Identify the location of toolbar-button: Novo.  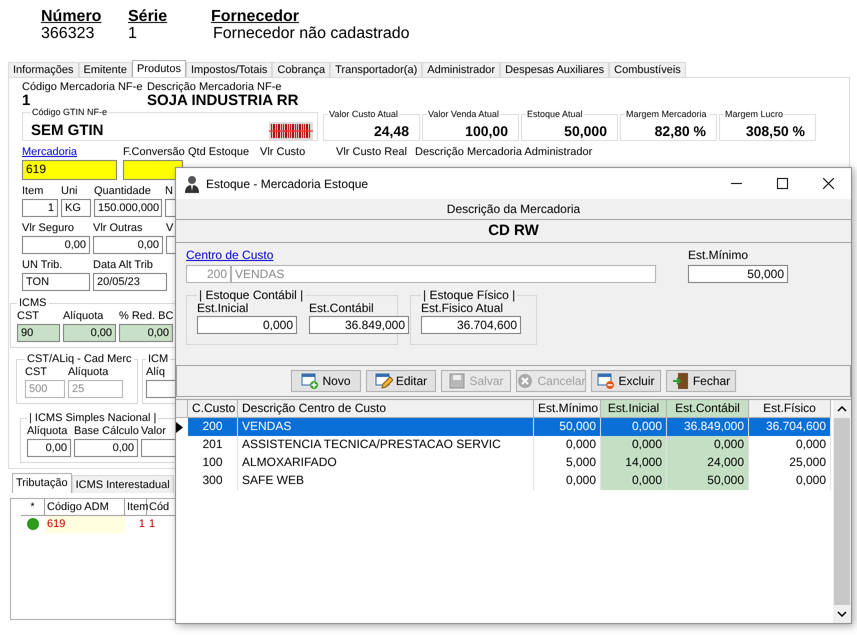
(326, 381).